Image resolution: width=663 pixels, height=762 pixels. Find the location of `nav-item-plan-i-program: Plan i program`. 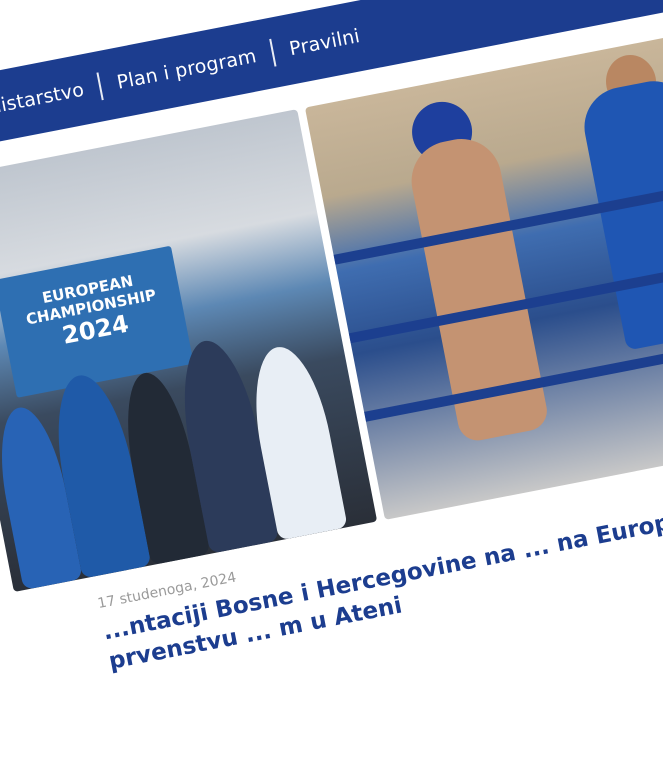

nav-item-plan-i-program: Plan i program is located at coordinates (186, 69).